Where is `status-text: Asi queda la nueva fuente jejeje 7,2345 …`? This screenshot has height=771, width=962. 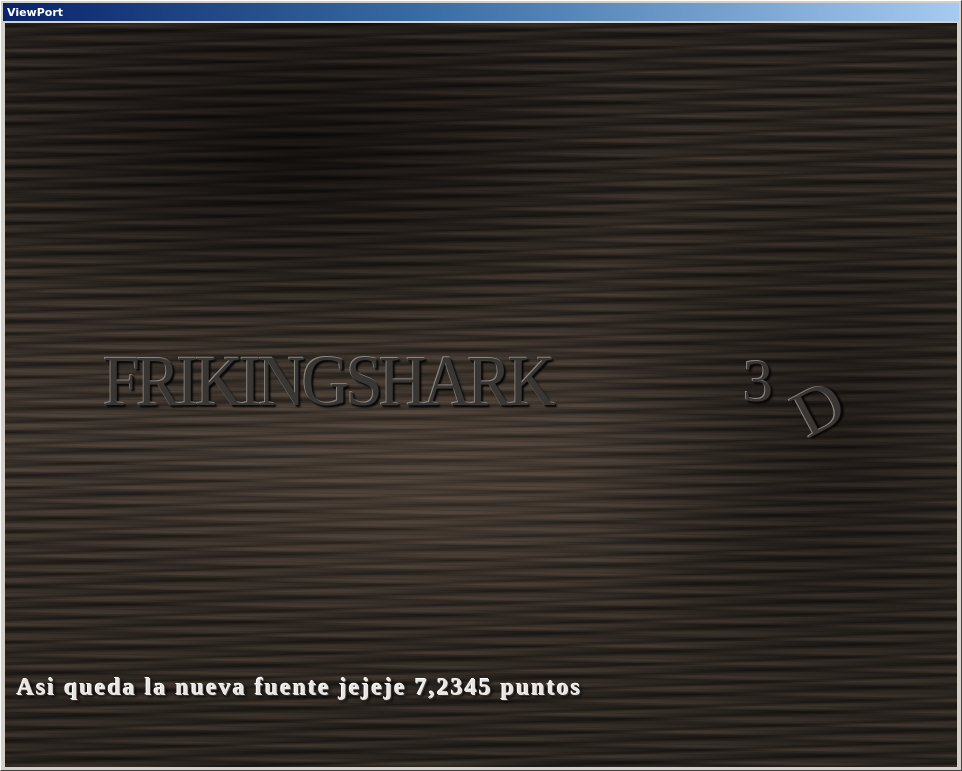
status-text: Asi queda la nueva fuente jejeje 7,2345 … is located at coordinates (300, 688).